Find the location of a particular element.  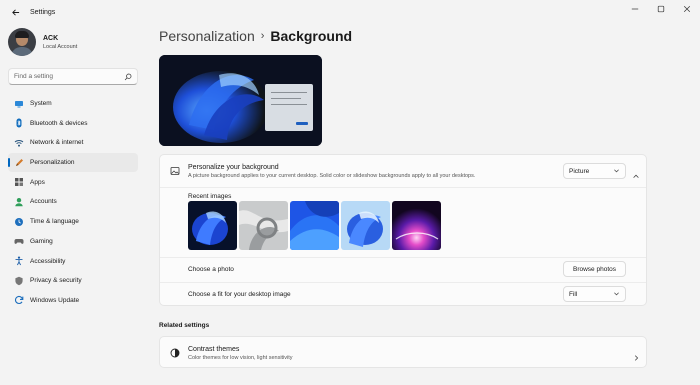

sidebar-item-windows-update: Windows Update is located at coordinates (73, 300).